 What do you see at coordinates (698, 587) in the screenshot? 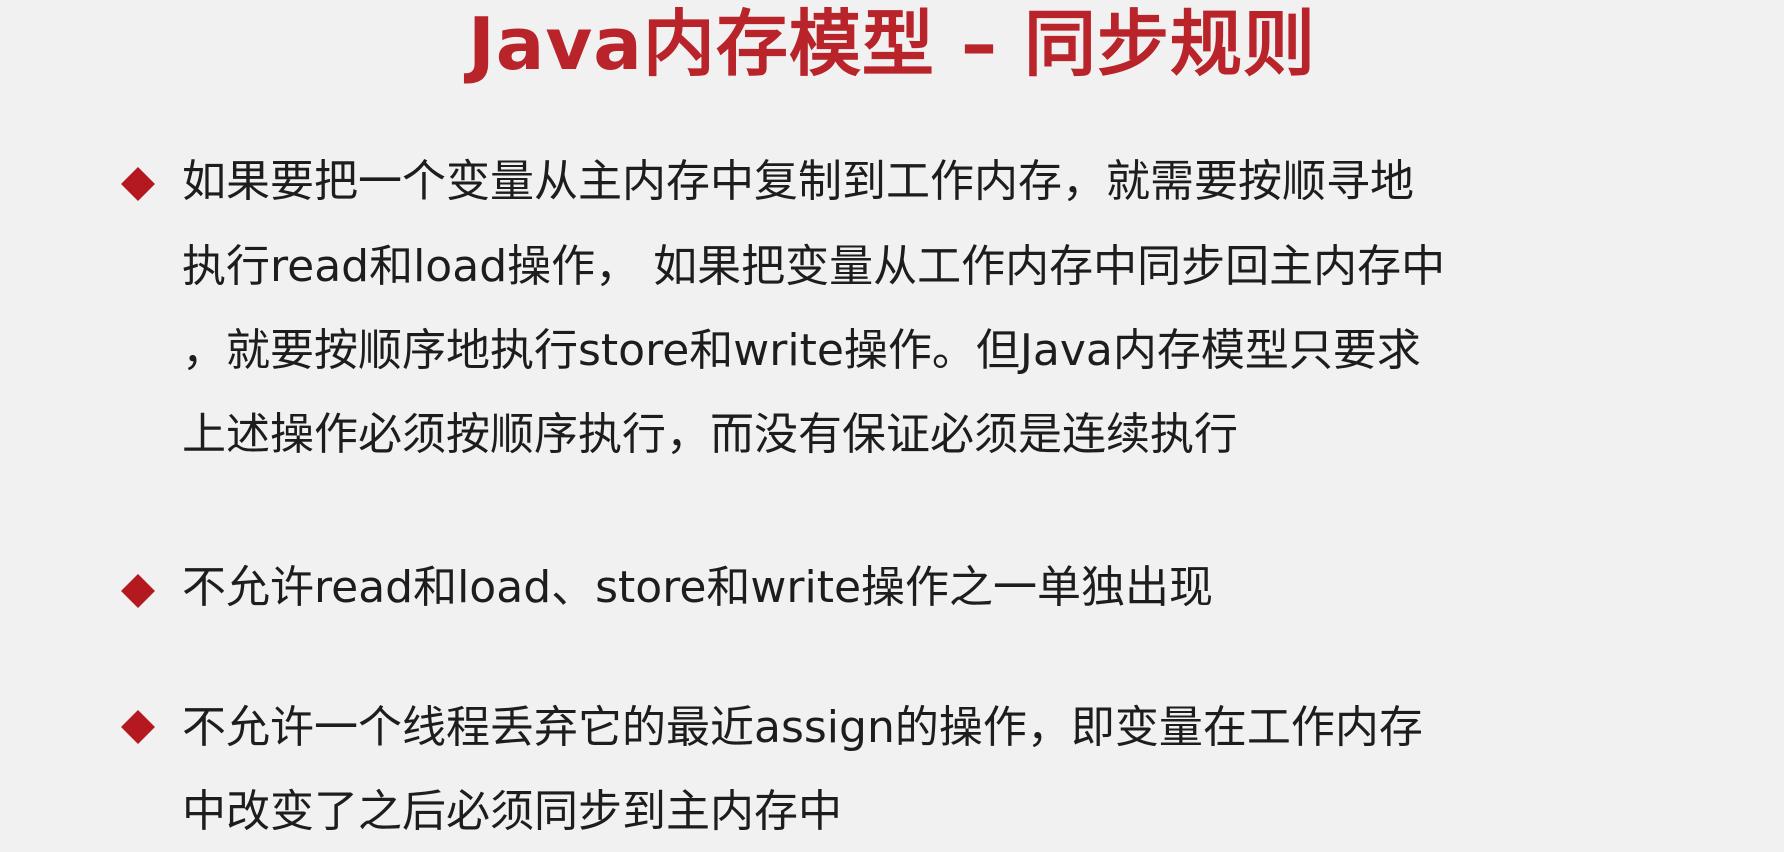
I see `bullet-2-line-1: 不允许read和load、store和write操作之一单独出现` at bounding box center [698, 587].